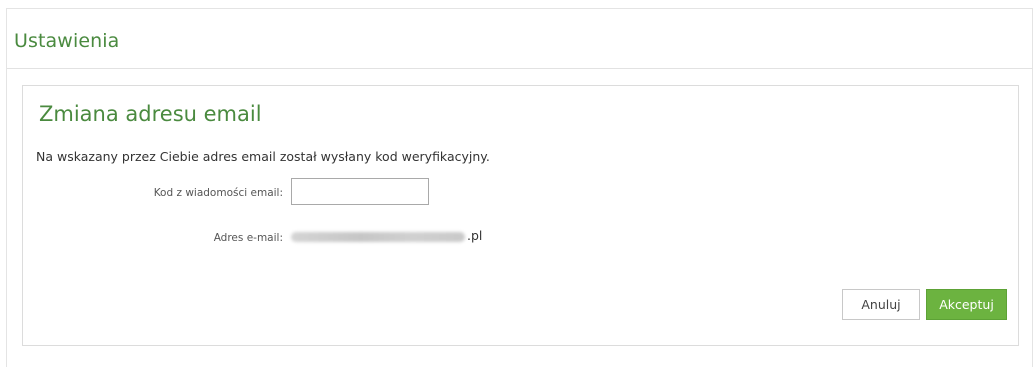 The height and width of the screenshot is (367, 1036). I want to click on email-address-redacted, so click(378, 237).